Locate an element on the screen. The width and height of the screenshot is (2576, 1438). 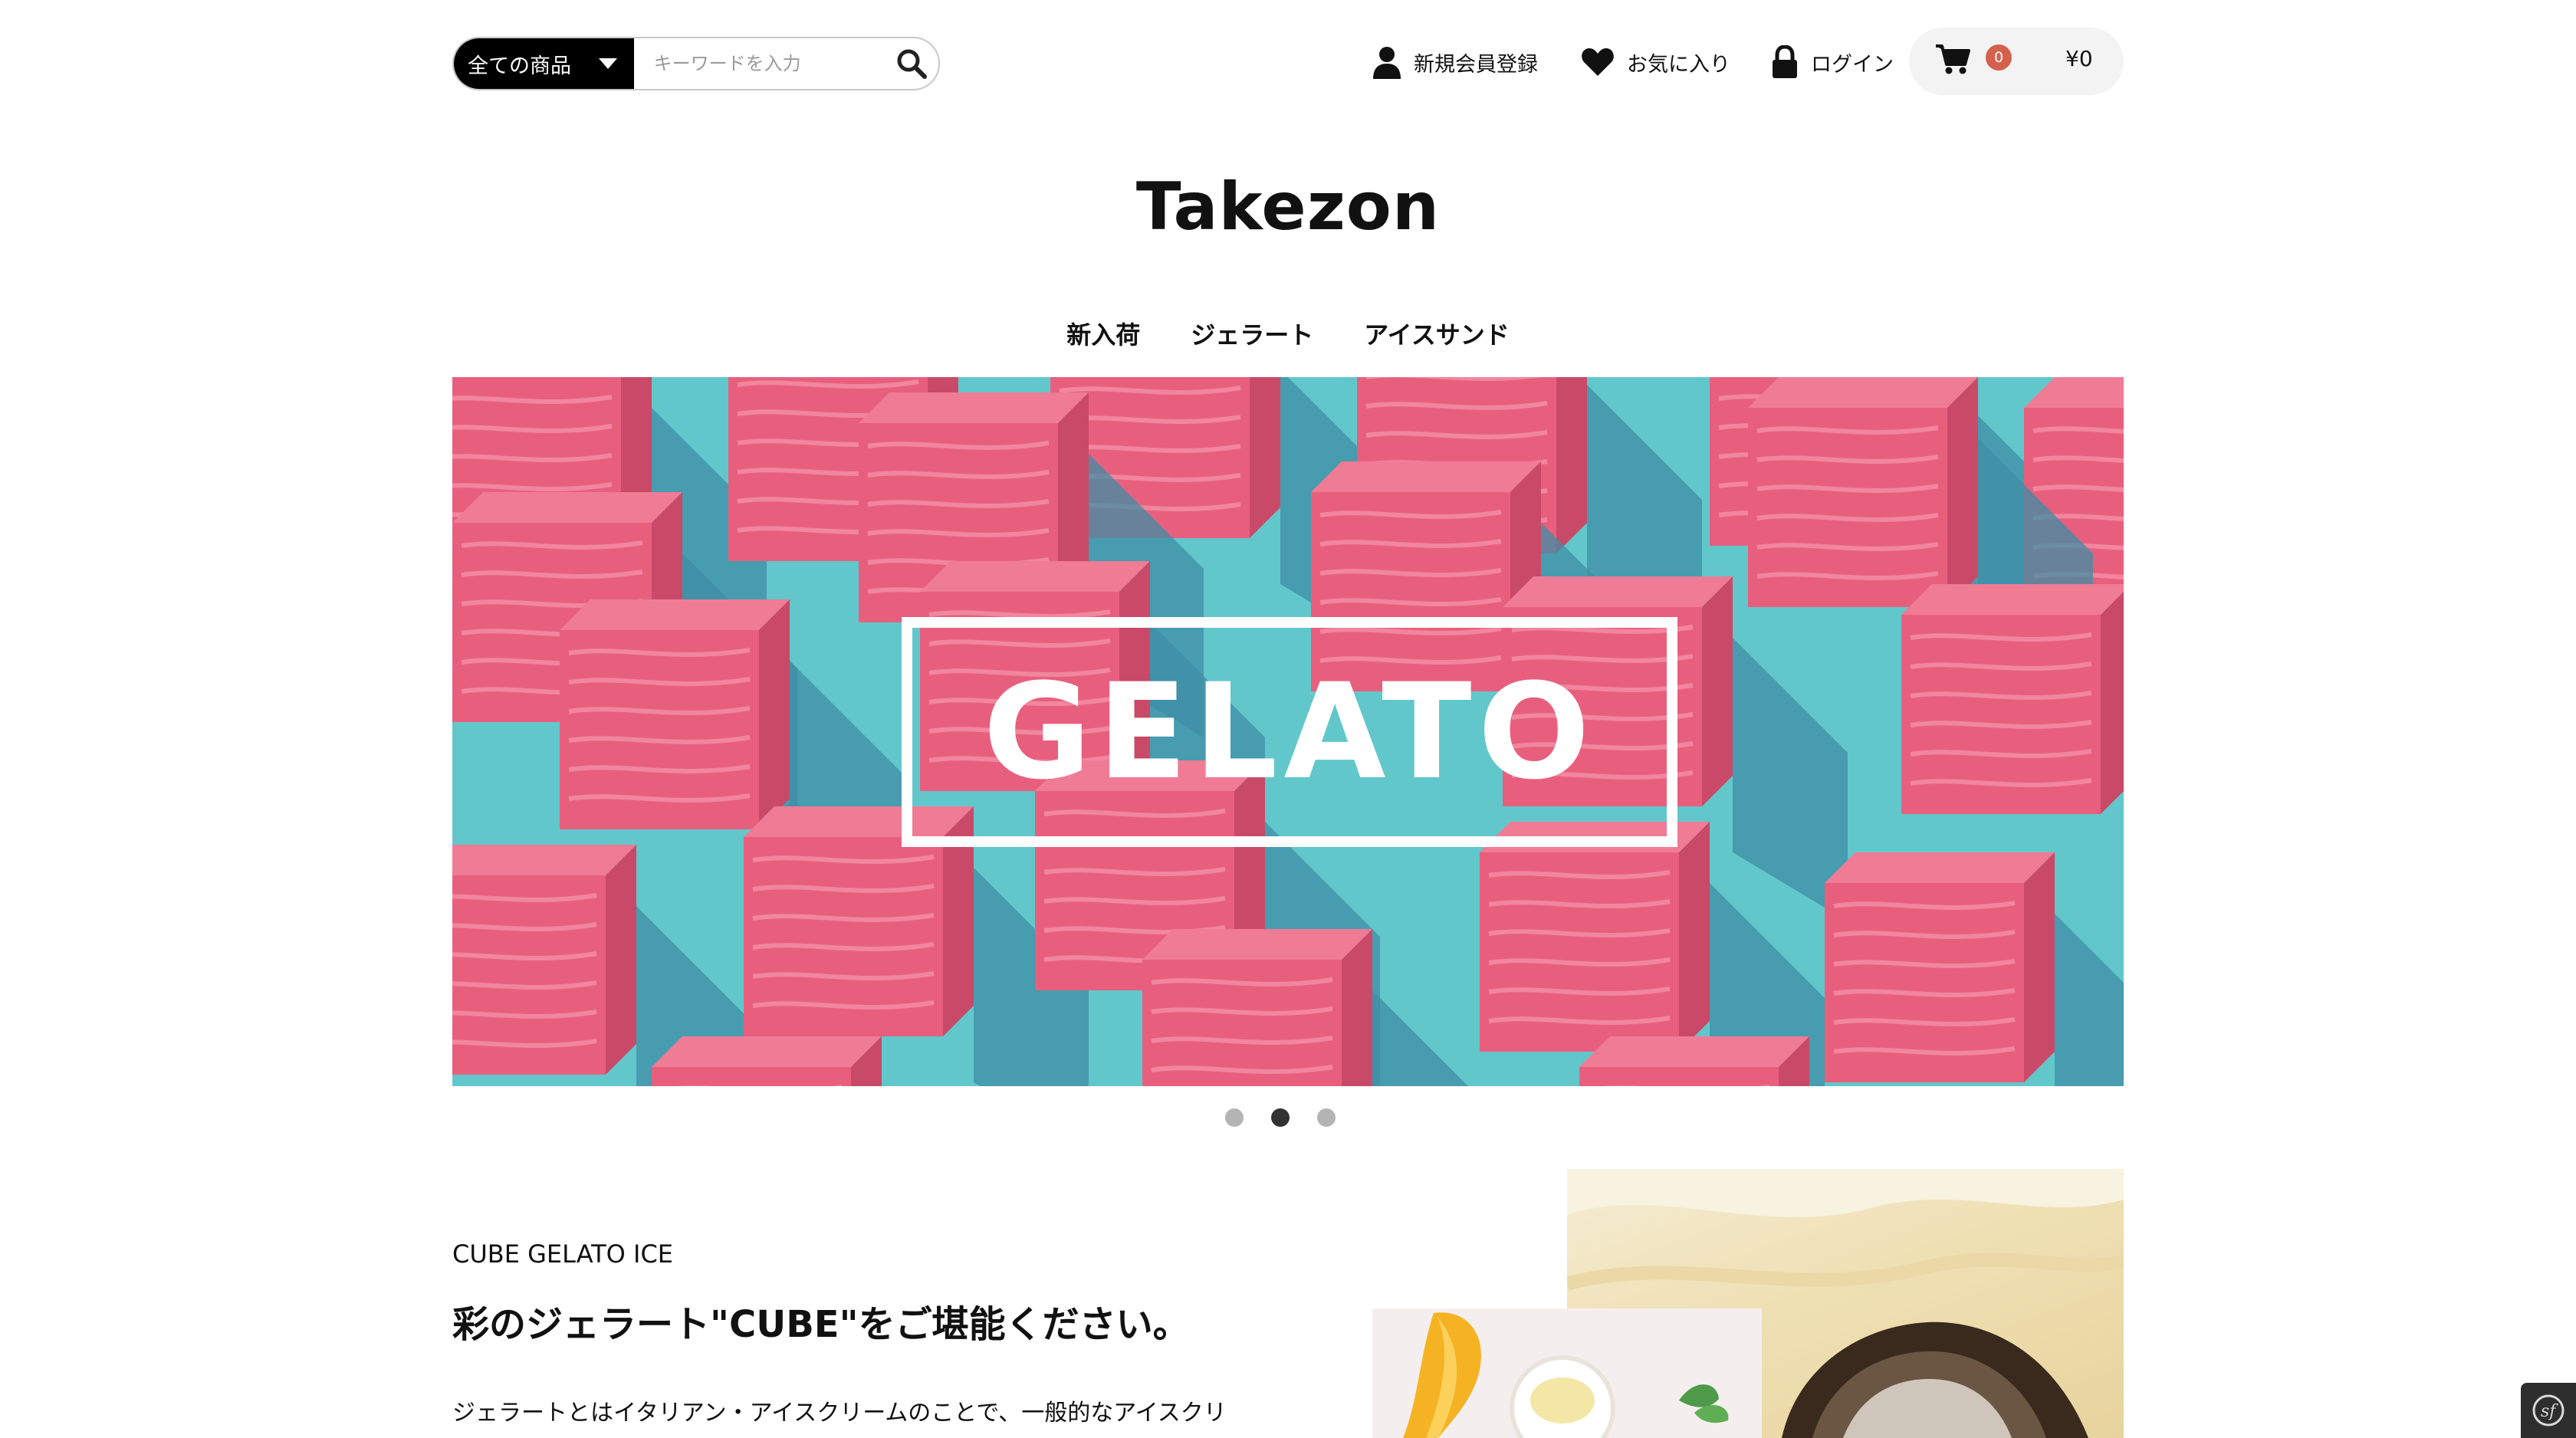
favorites-link: お気に入り is located at coordinates (1655, 62).